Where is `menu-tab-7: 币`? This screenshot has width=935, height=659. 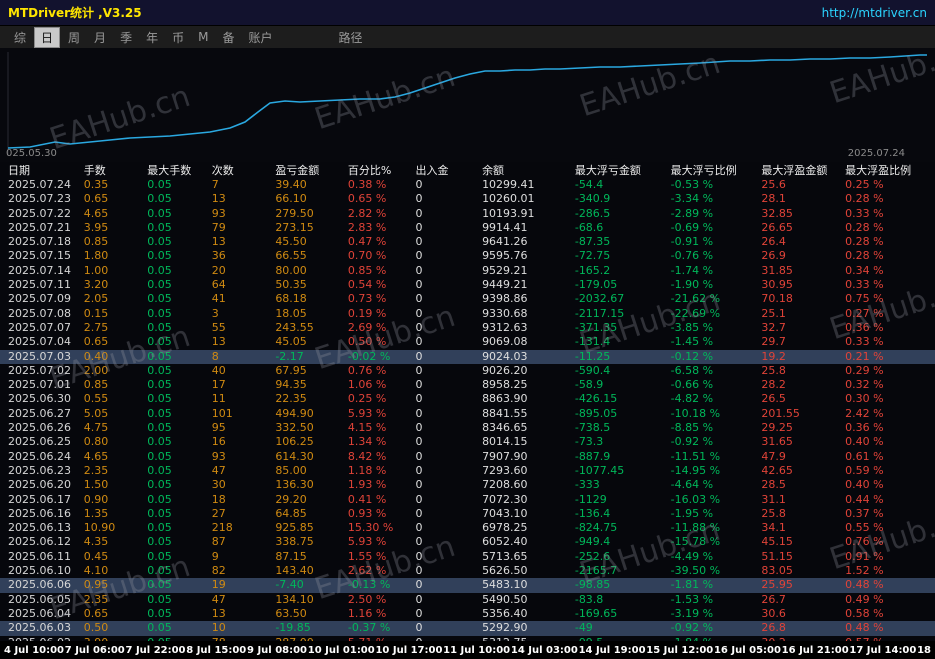
menu-tab-7: 币 is located at coordinates (178, 37).